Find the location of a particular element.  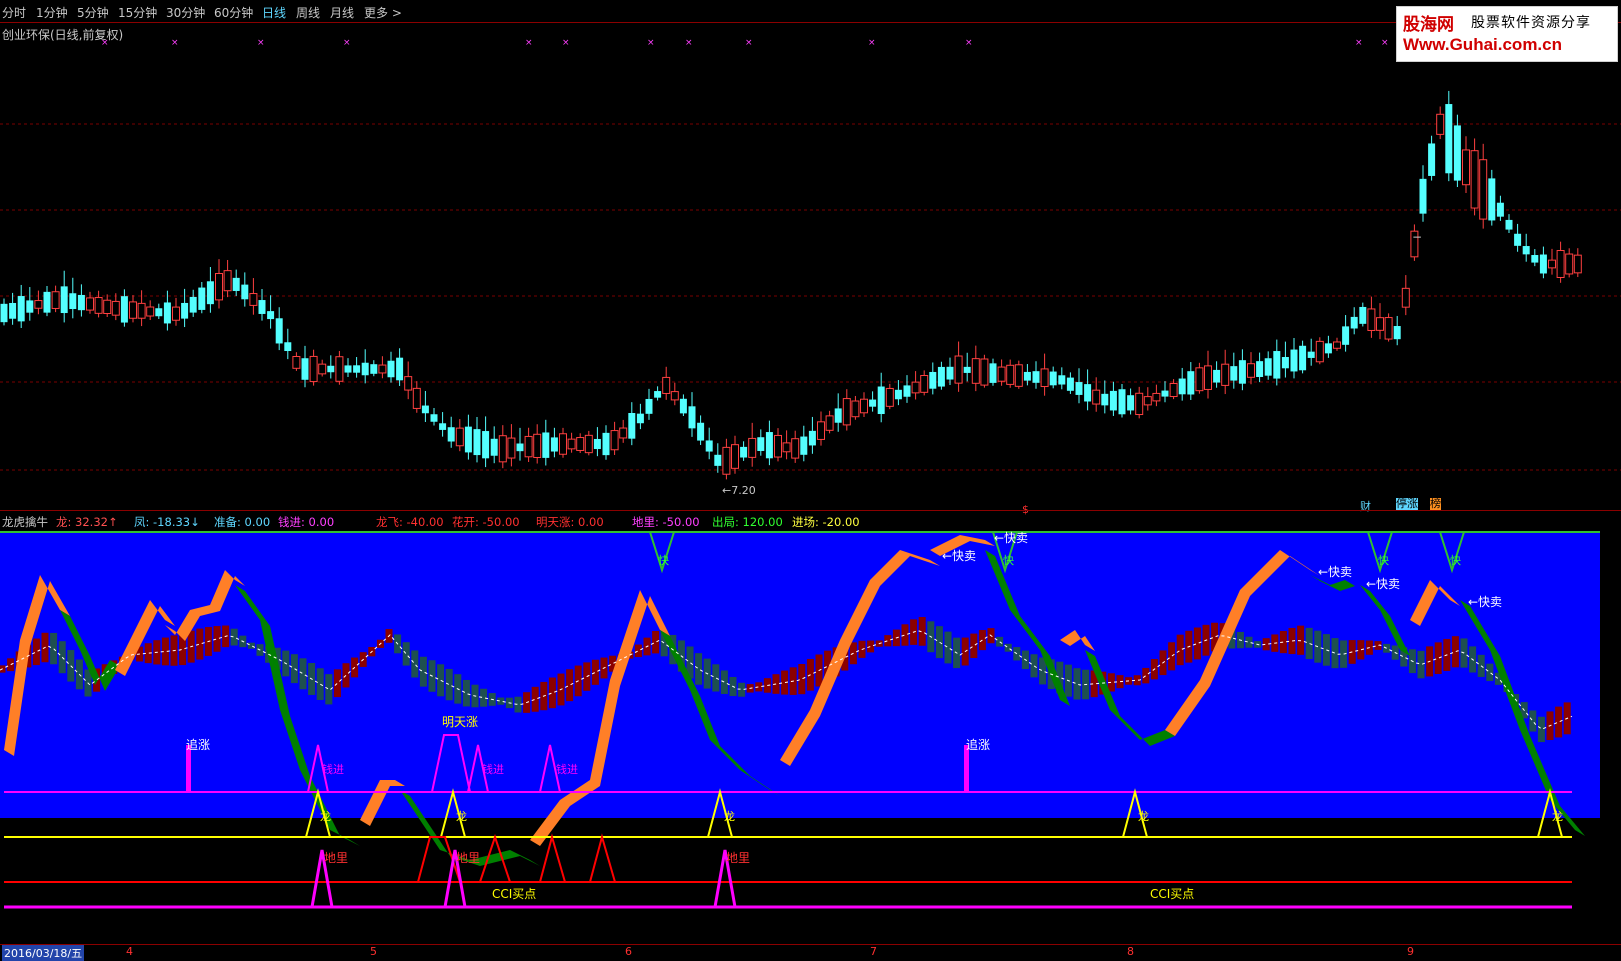

month-tick-8: 8 is located at coordinates (1130, 951).